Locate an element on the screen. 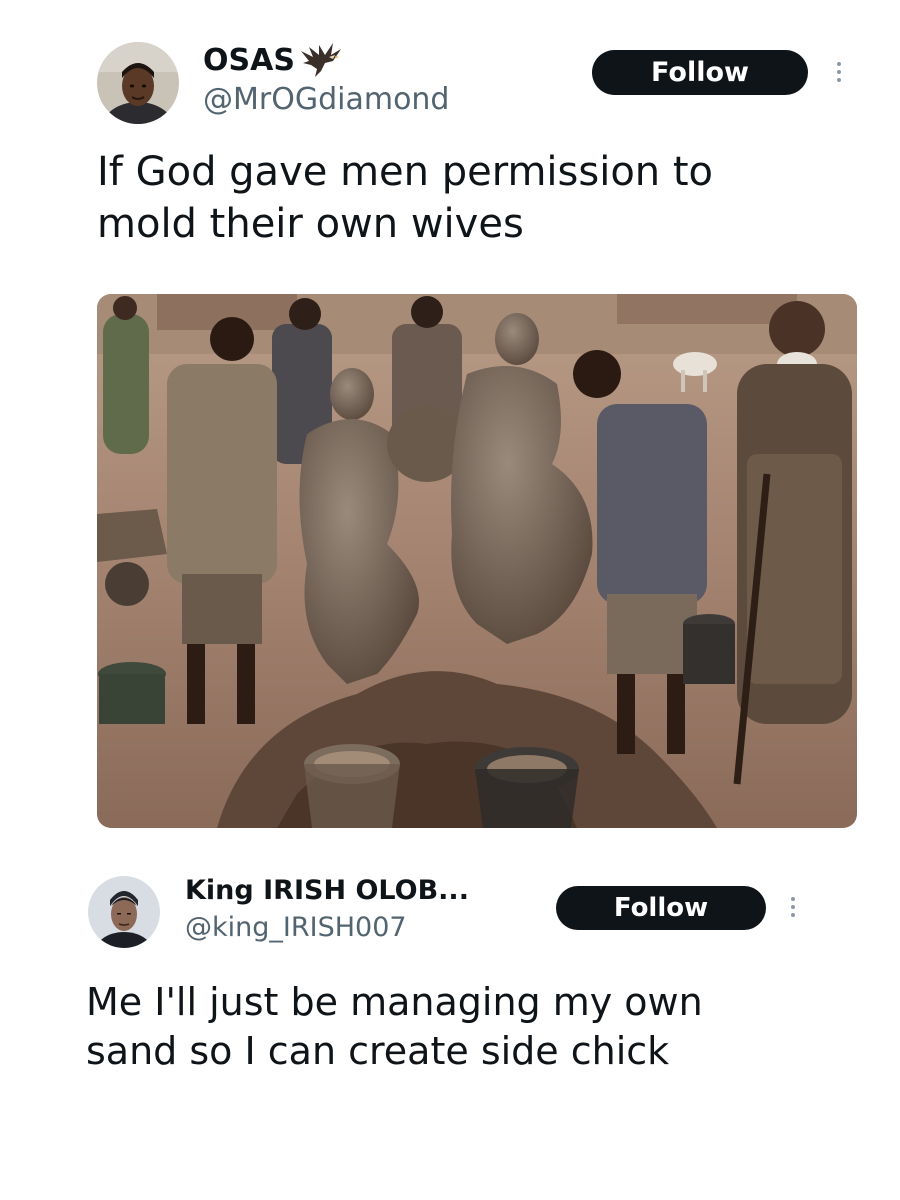 This screenshot has width=900, height=1200. handle: @king_IRISH007 is located at coordinates (296, 927).